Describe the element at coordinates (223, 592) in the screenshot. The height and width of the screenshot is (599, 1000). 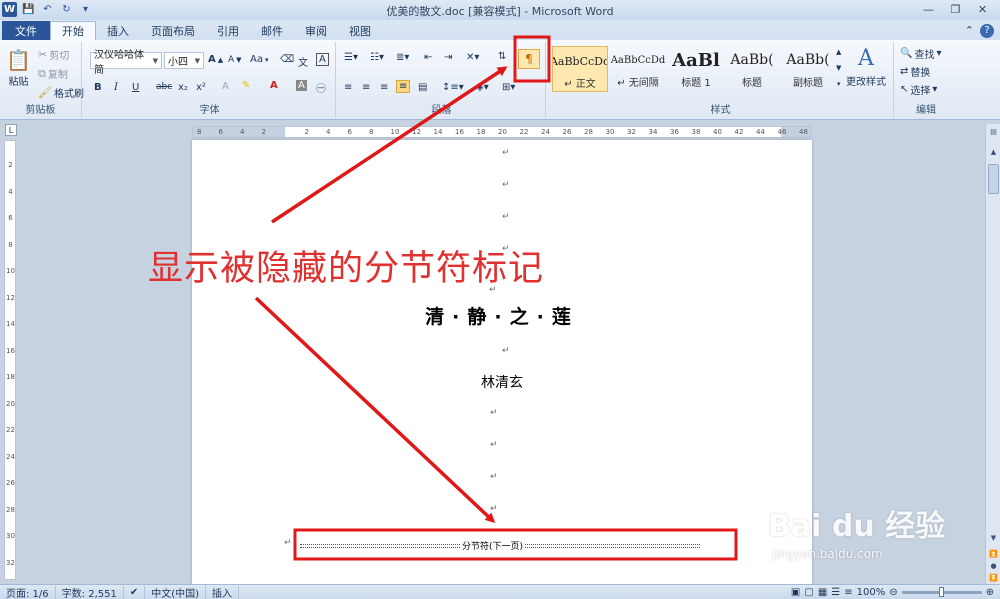
I see `insert-mode-indicator: 插入` at that location.